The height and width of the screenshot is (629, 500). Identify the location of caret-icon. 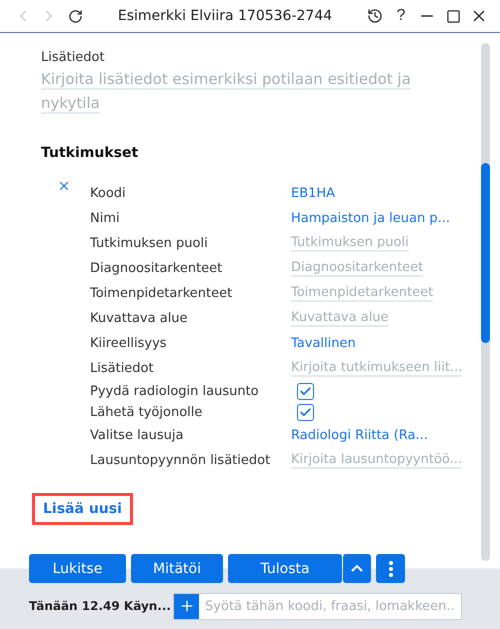
(357, 568).